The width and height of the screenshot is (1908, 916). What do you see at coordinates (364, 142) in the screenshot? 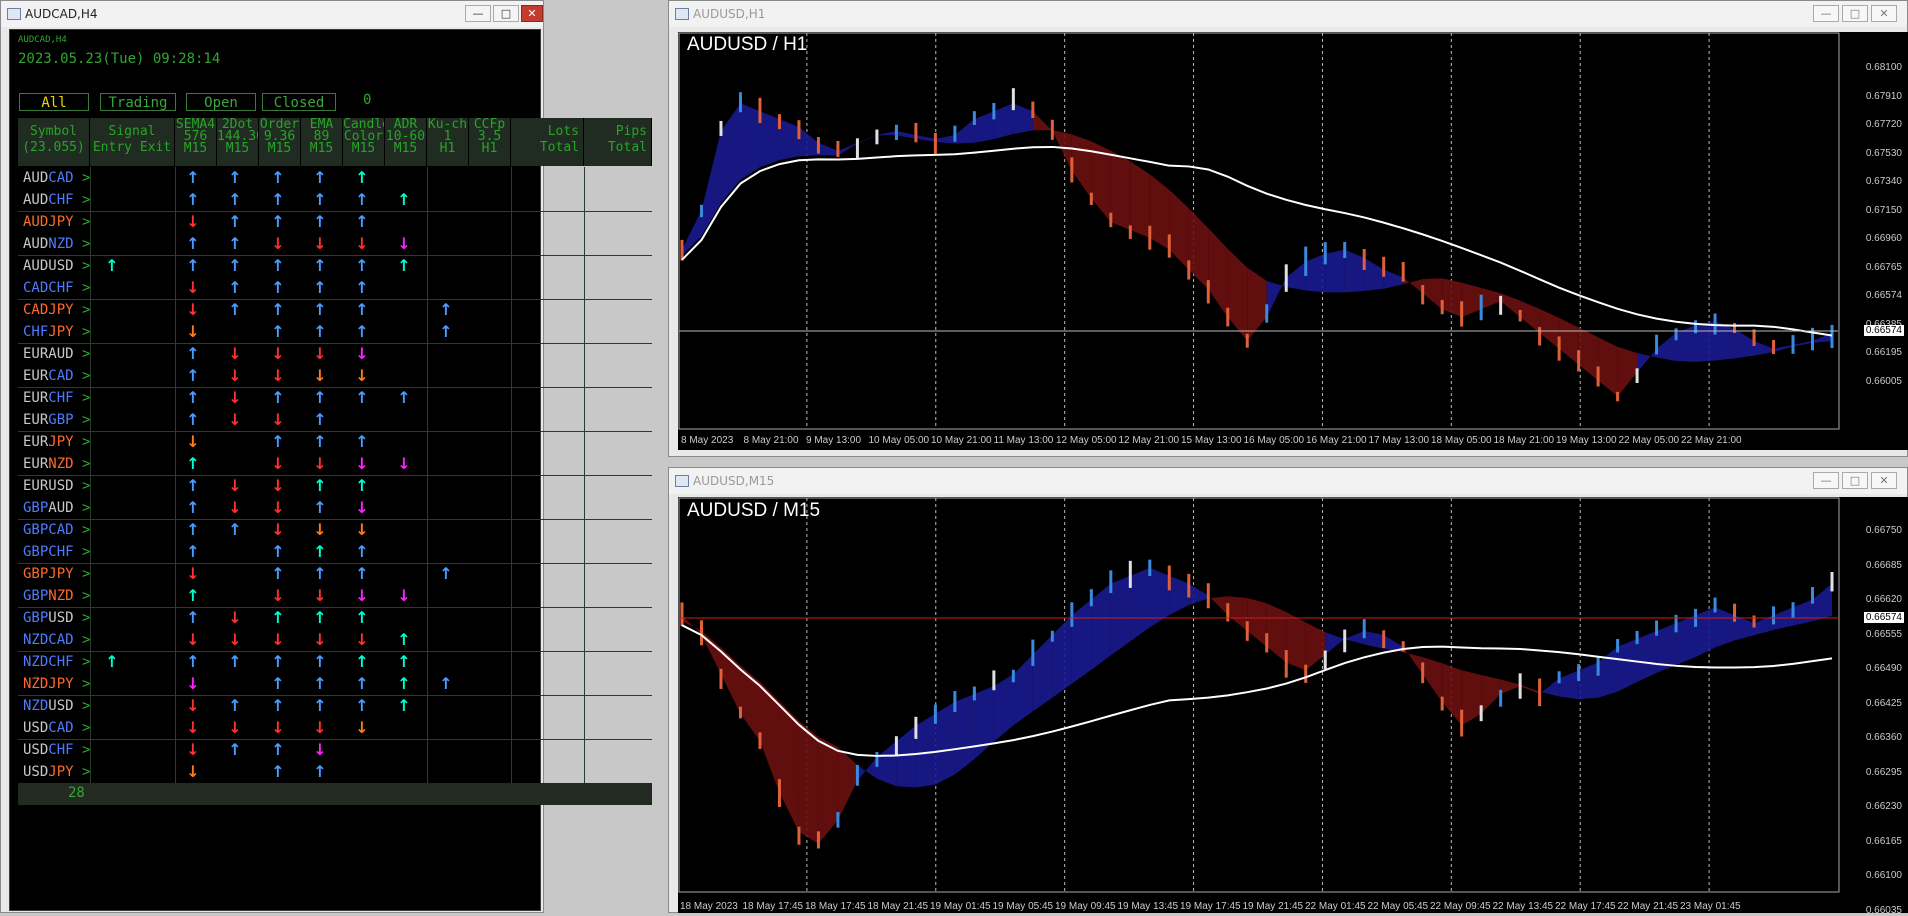
I see `header-candle: Candle Color M15` at bounding box center [364, 142].